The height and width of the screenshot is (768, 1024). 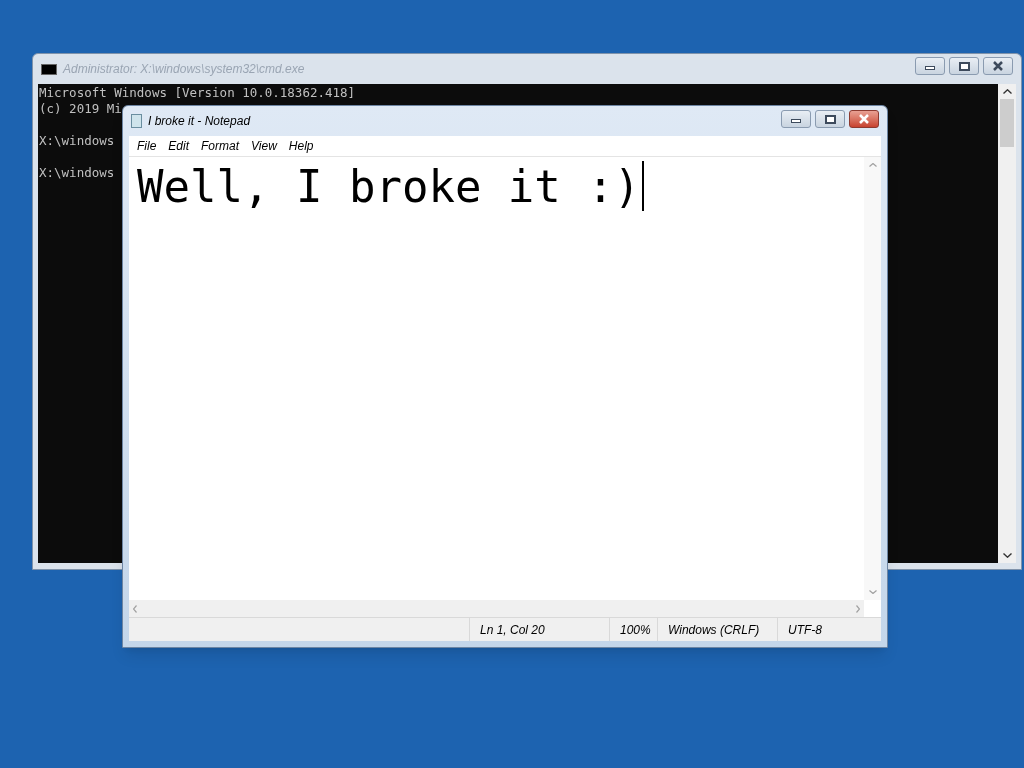 I want to click on status-field: UTF-8, so click(x=829, y=629).